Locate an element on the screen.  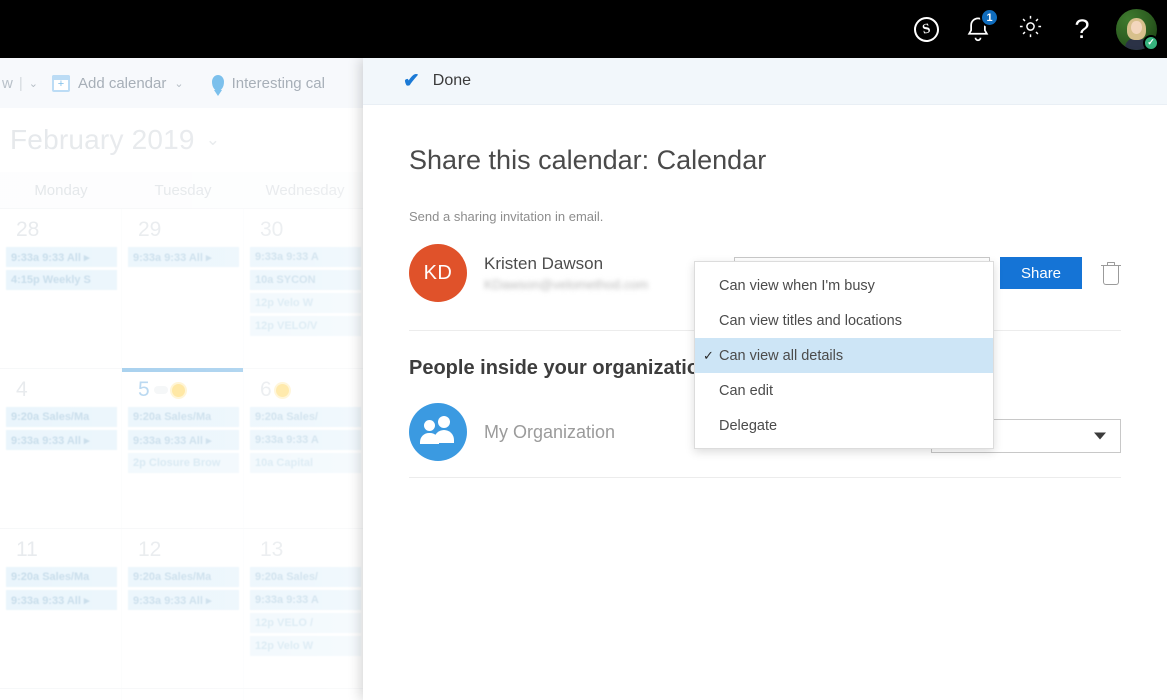
day-events: 9:33a 9:33 All ▸ 4:15p Weekly S is located at coordinates (60, 267).